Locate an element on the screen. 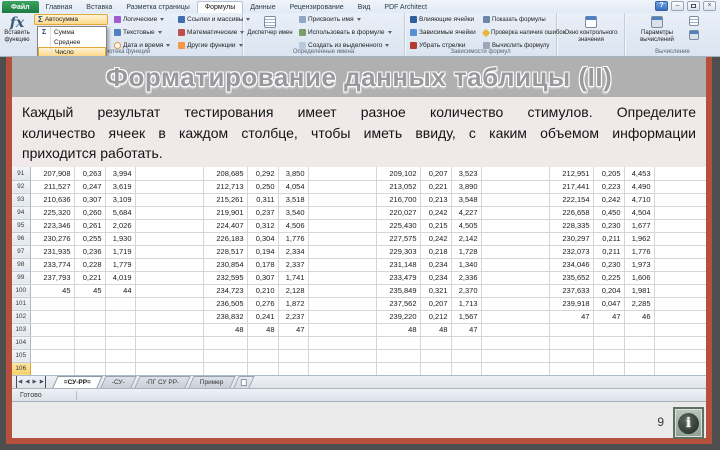  table-cell: 222,154 is located at coordinates (571, 200).